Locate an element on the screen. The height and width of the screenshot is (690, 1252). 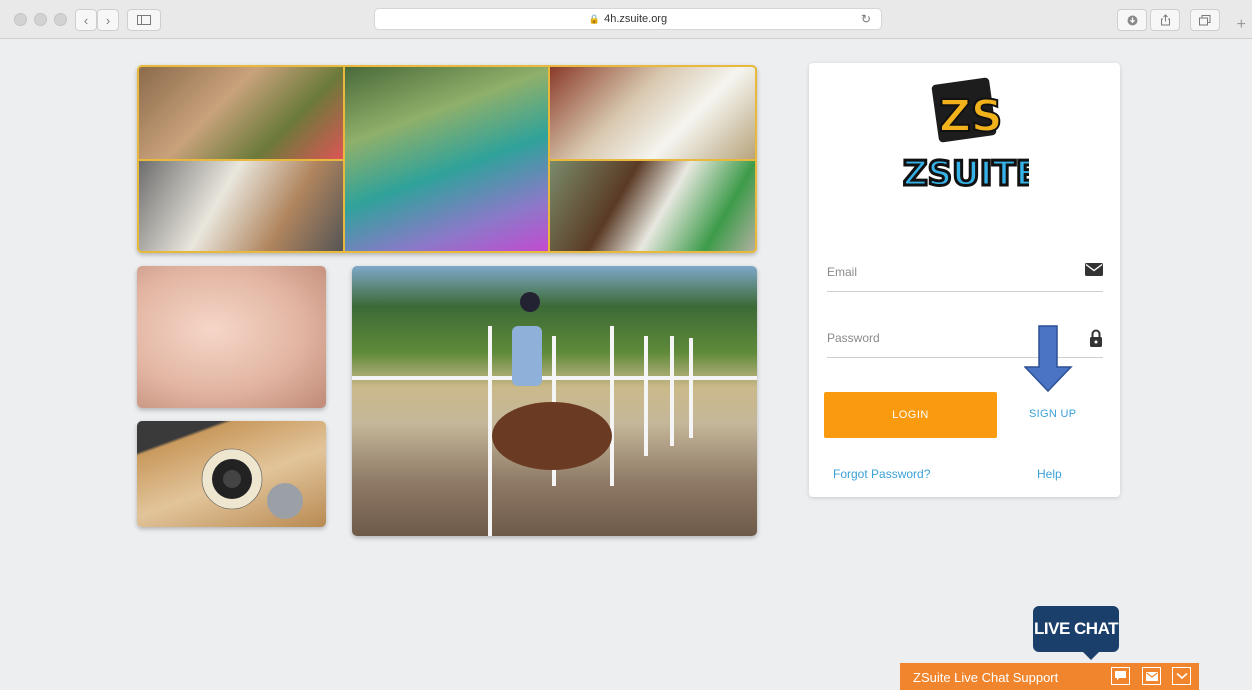
help-link: Help is located at coordinates (1049, 474).